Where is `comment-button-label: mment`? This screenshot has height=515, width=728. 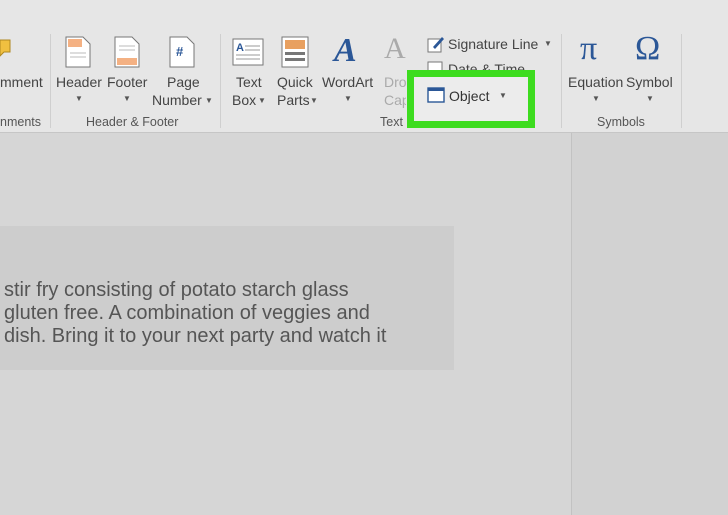
comment-button-label: mment is located at coordinates (21, 82).